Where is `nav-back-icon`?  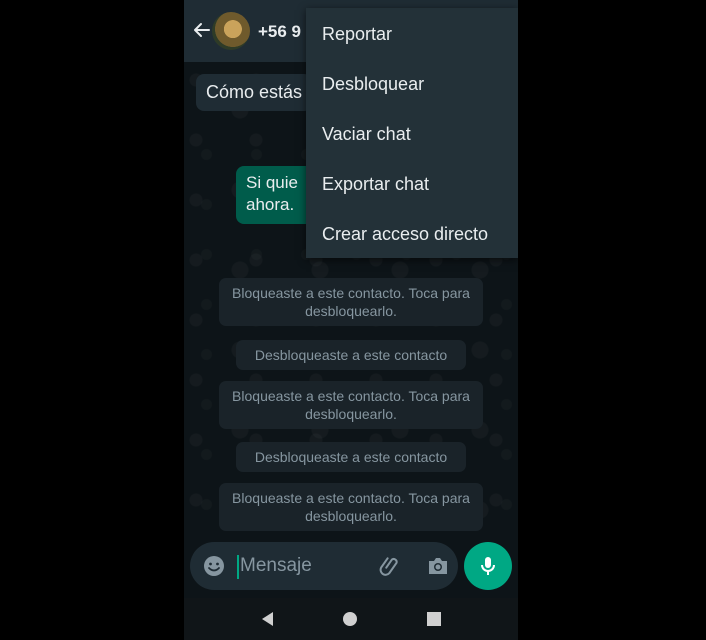
nav-back-icon is located at coordinates (268, 619).